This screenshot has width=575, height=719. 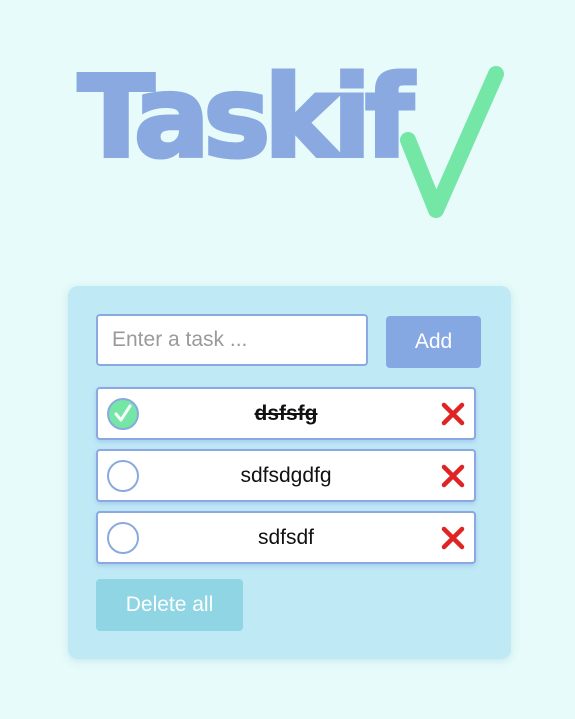 What do you see at coordinates (246, 118) in the screenshot?
I see `logo-text: Taskif` at bounding box center [246, 118].